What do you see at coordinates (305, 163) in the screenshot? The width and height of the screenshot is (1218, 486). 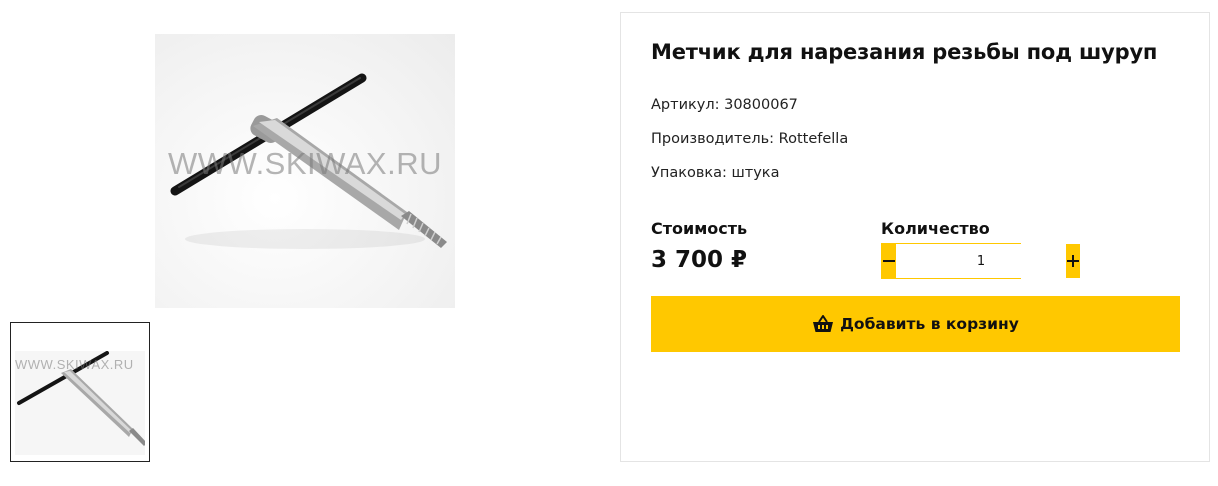 I see `watermark-text: WWW.SKIWAX.RU` at bounding box center [305, 163].